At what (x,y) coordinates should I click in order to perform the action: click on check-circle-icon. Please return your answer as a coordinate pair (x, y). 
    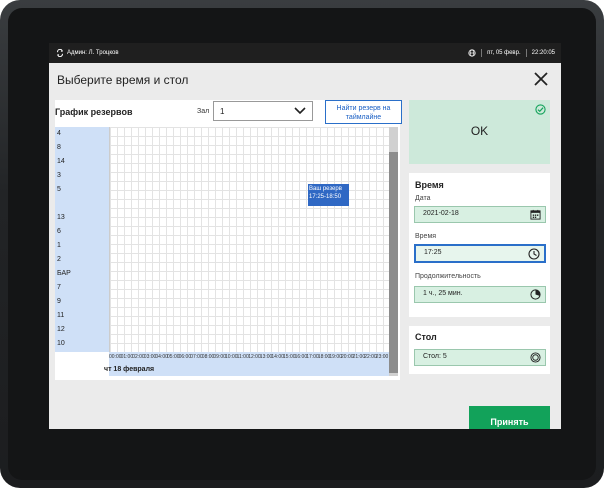
    Looking at the image, I should click on (540, 109).